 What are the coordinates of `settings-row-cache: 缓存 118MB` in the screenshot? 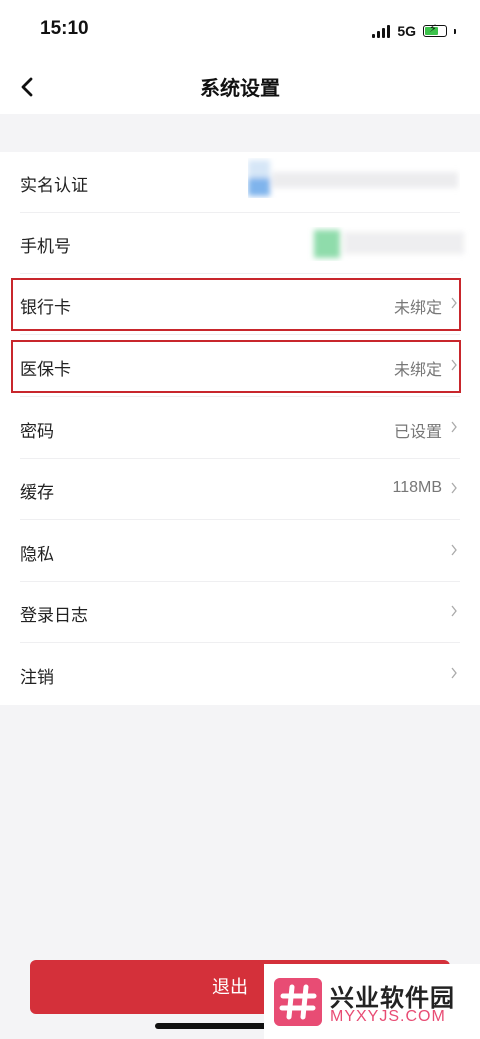 It's located at (240, 489).